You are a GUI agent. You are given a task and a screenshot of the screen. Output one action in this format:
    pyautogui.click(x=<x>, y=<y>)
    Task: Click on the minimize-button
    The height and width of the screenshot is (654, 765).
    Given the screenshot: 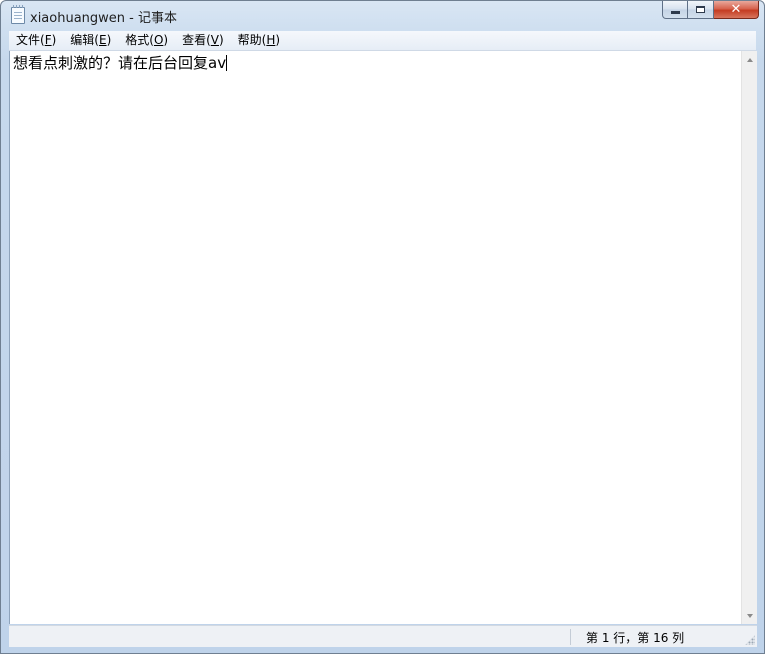 What is the action you would take?
    pyautogui.click(x=675, y=10)
    